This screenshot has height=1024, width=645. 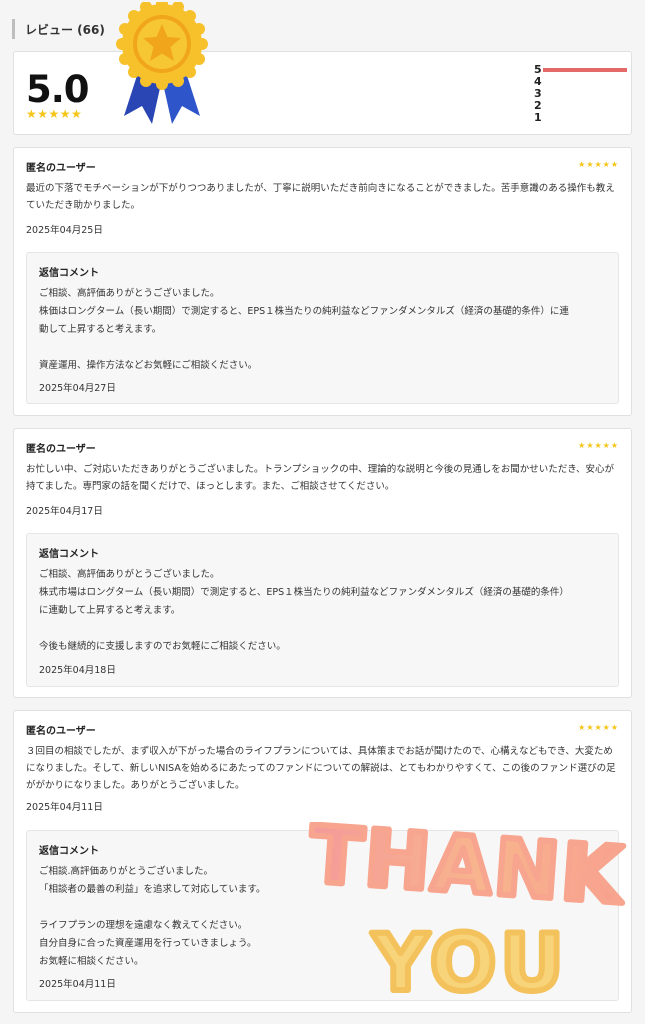 What do you see at coordinates (467, 872) in the screenshot?
I see `thank-text: THANK` at bounding box center [467, 872].